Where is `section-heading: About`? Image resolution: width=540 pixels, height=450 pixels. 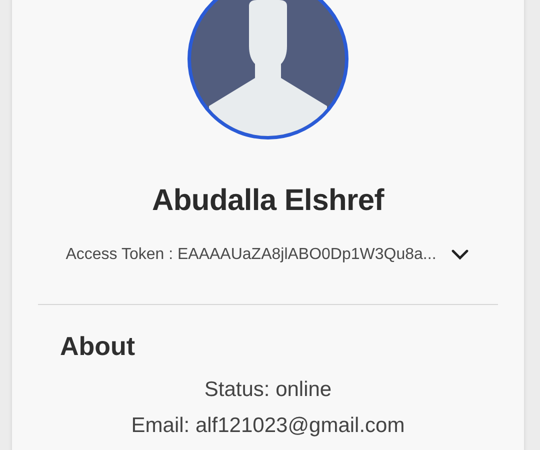 section-heading: About is located at coordinates (98, 346).